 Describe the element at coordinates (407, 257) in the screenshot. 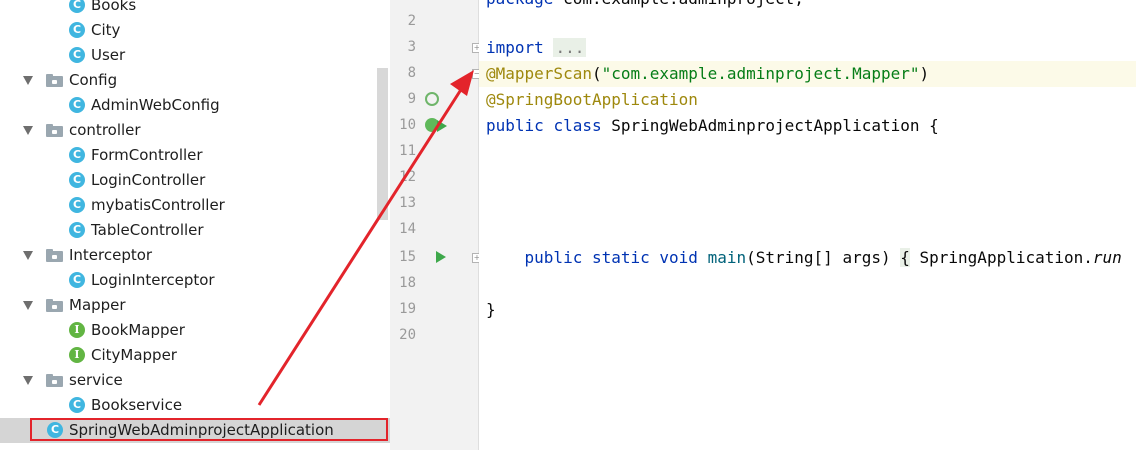

I see `line-number: 15` at that location.